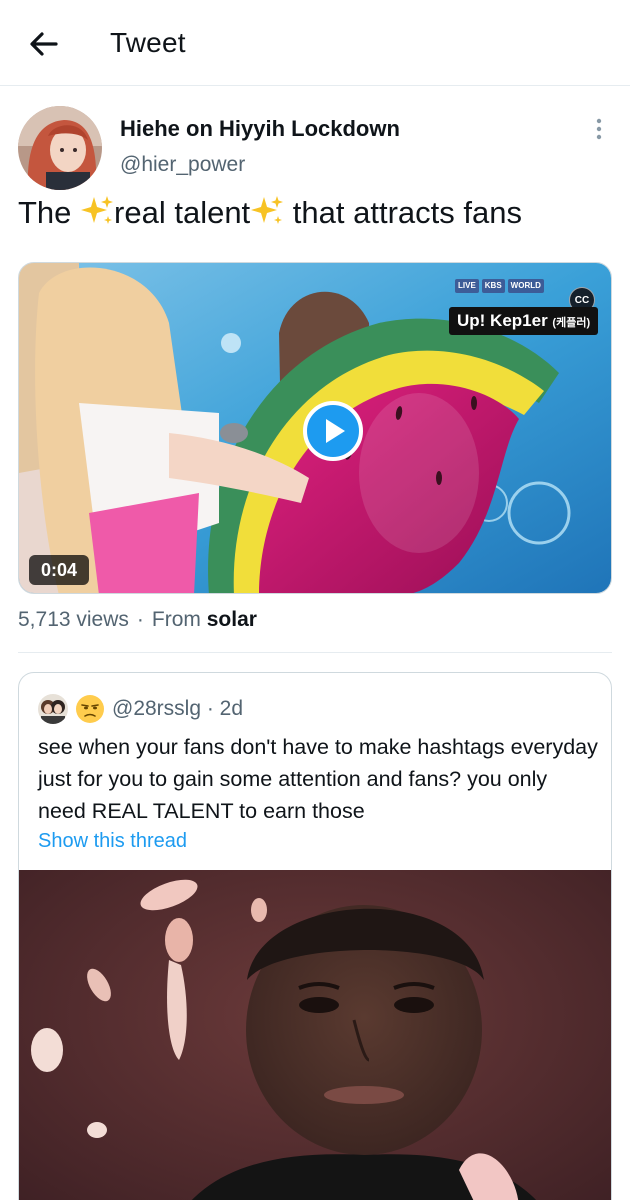 The height and width of the screenshot is (1200, 630). I want to click on broadcast-label: KBS, so click(493, 286).